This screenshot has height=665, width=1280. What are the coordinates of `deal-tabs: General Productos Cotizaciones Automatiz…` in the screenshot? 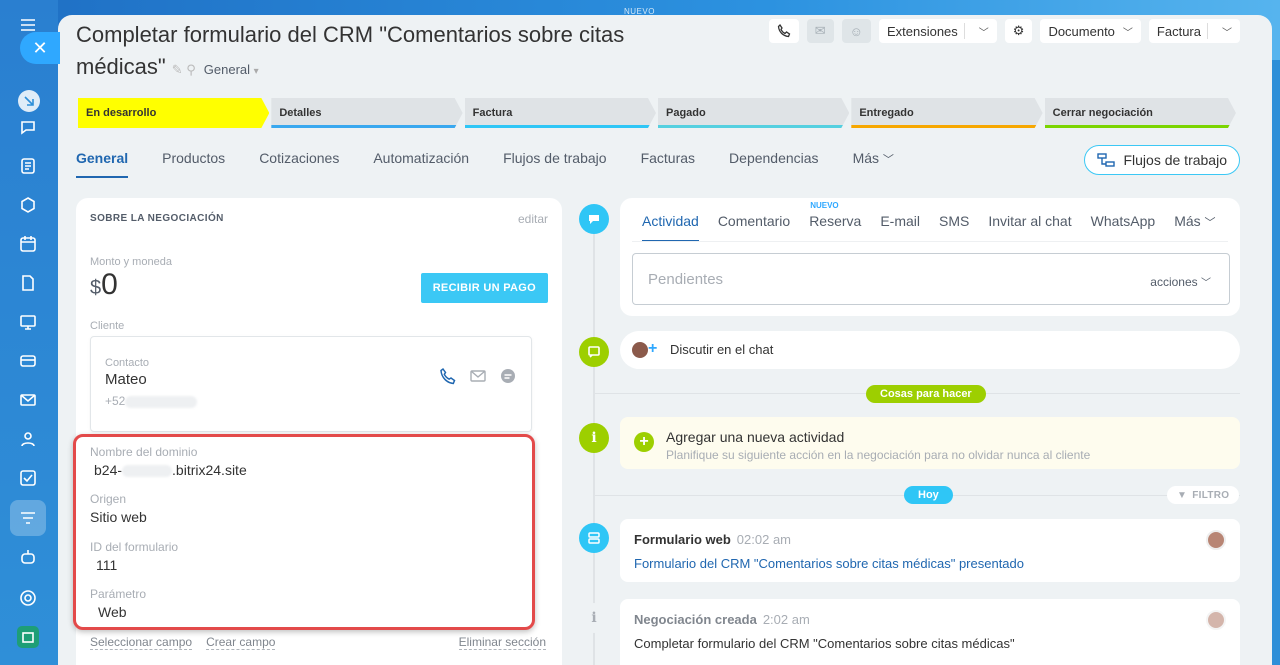 It's located at (502, 160).